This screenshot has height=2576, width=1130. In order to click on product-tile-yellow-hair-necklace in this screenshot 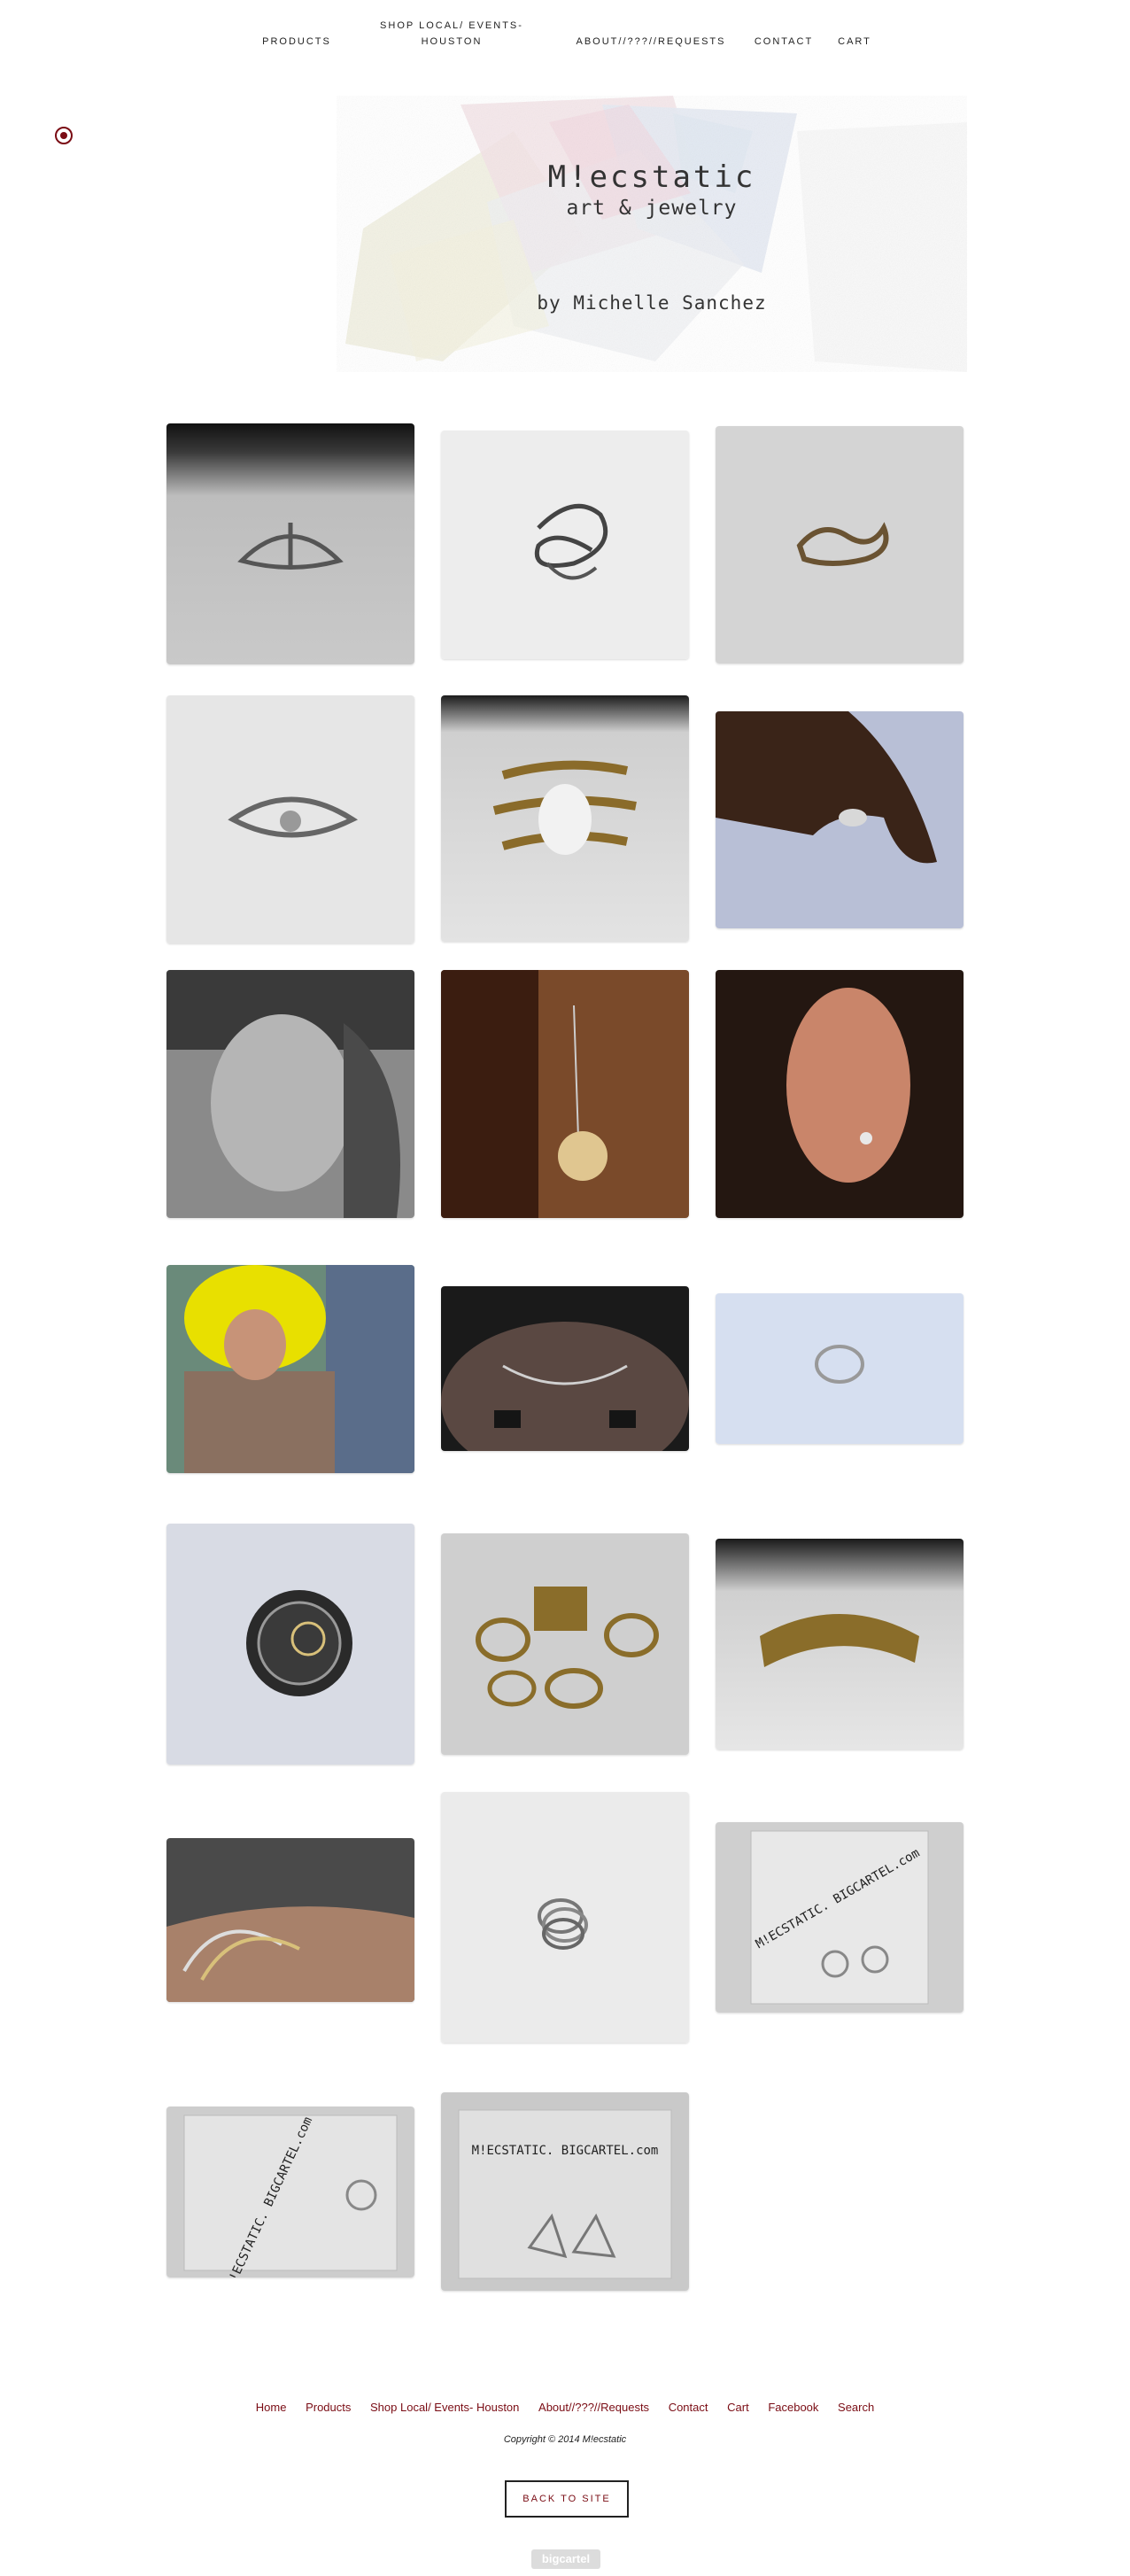, I will do `click(290, 1369)`.